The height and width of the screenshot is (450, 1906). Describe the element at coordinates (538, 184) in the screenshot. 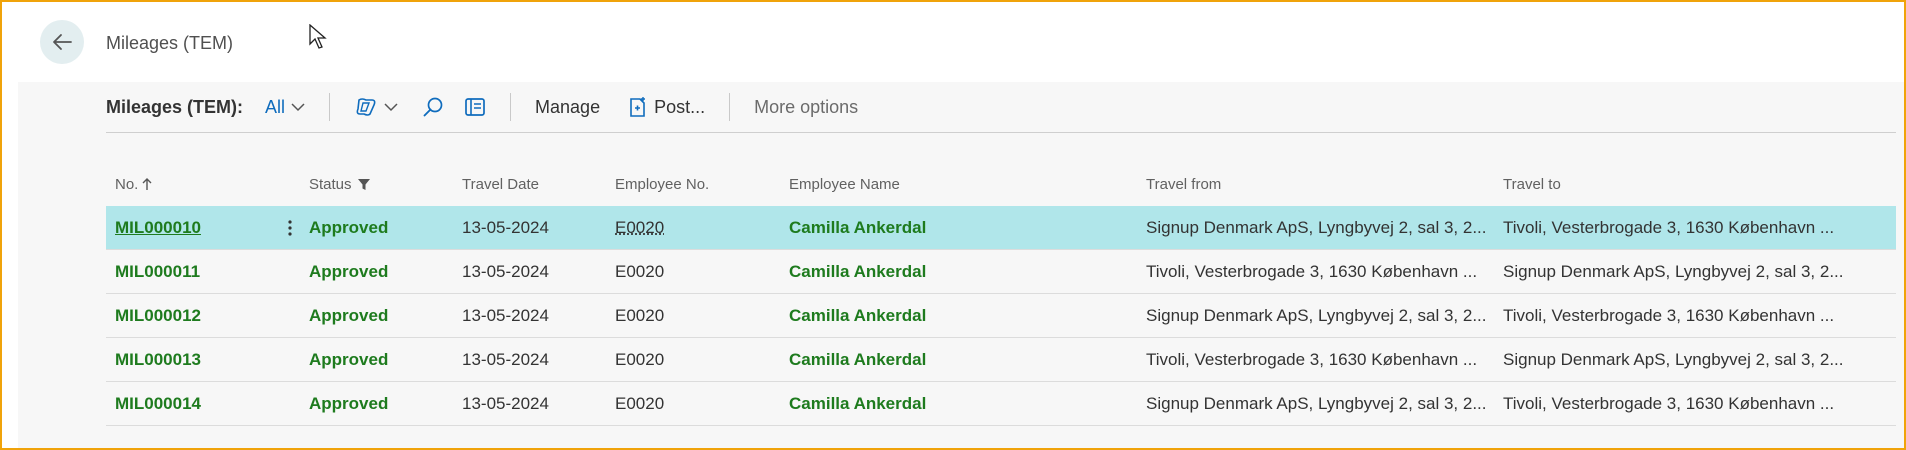

I see `column-header-travel-date: Travel Date` at that location.